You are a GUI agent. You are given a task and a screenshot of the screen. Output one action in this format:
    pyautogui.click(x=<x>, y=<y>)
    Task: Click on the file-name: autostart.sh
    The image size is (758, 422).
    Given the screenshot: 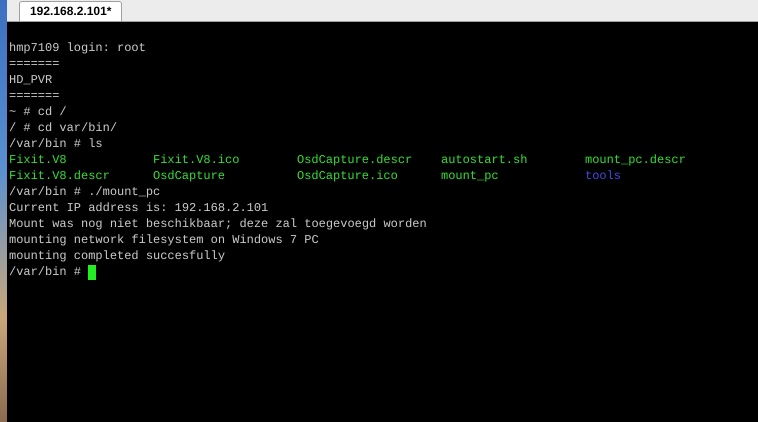 What is the action you would take?
    pyautogui.click(x=484, y=160)
    